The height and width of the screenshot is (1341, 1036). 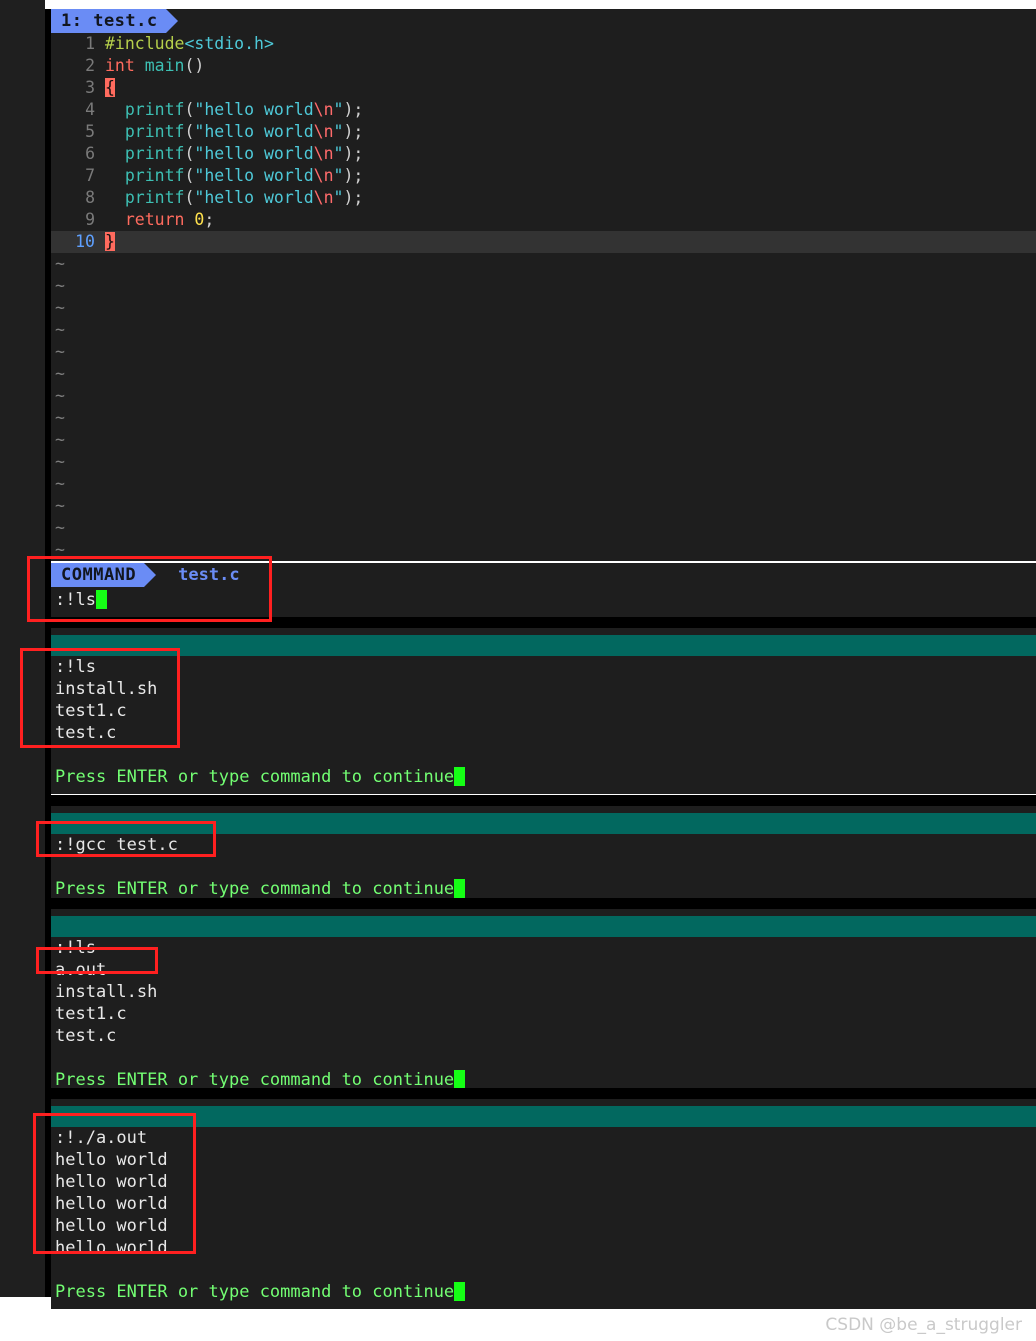 I want to click on code-token: <stdio.h>, so click(x=229, y=43).